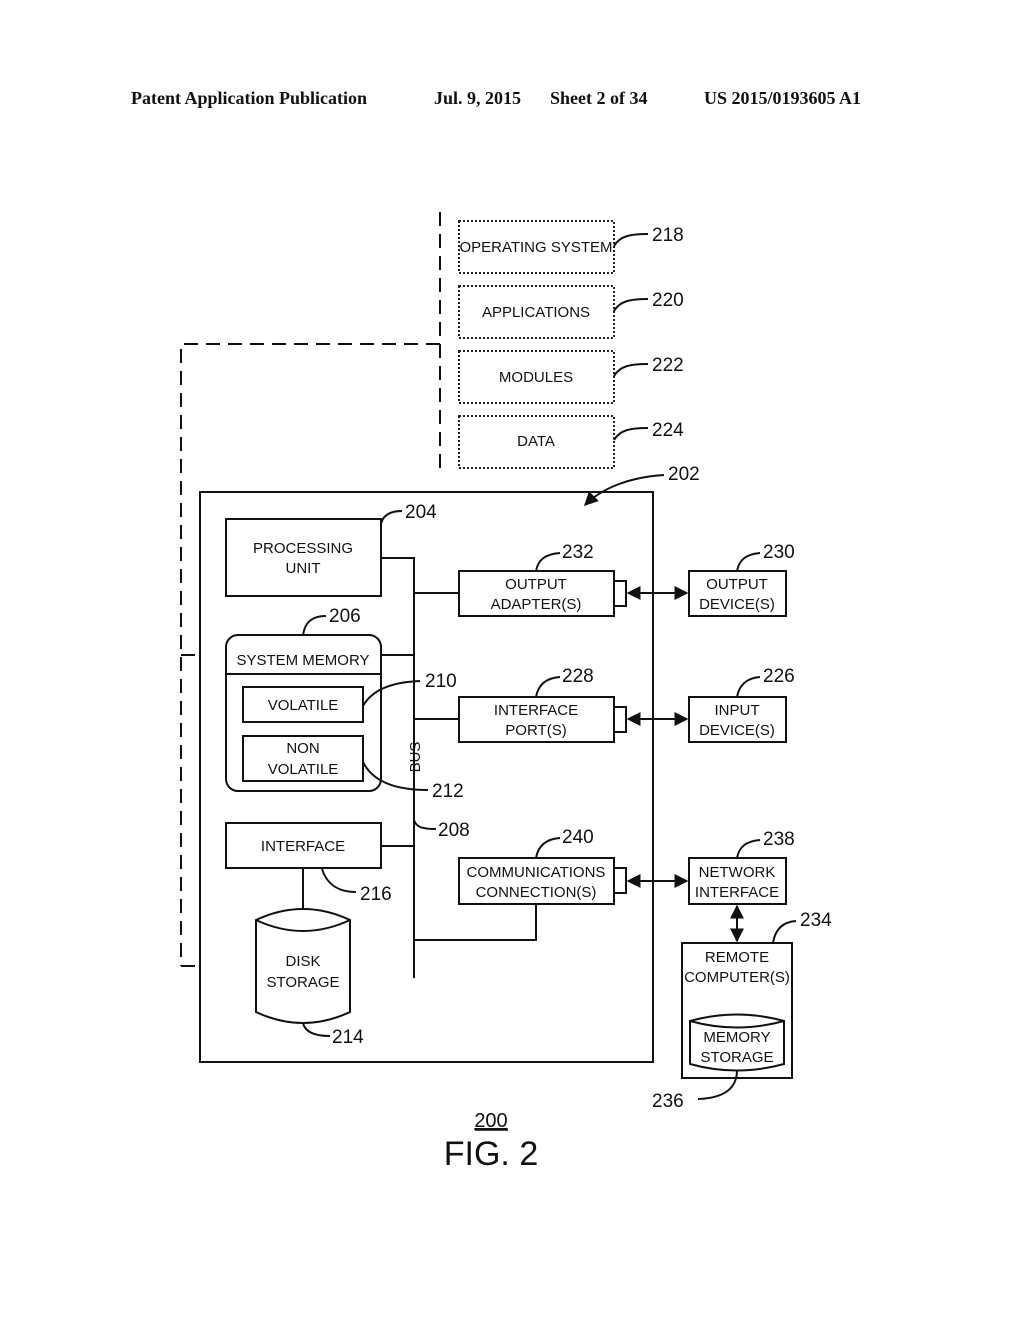 The image size is (1024, 1320). I want to click on network-interface-line2: INTERFACE, so click(737, 892).